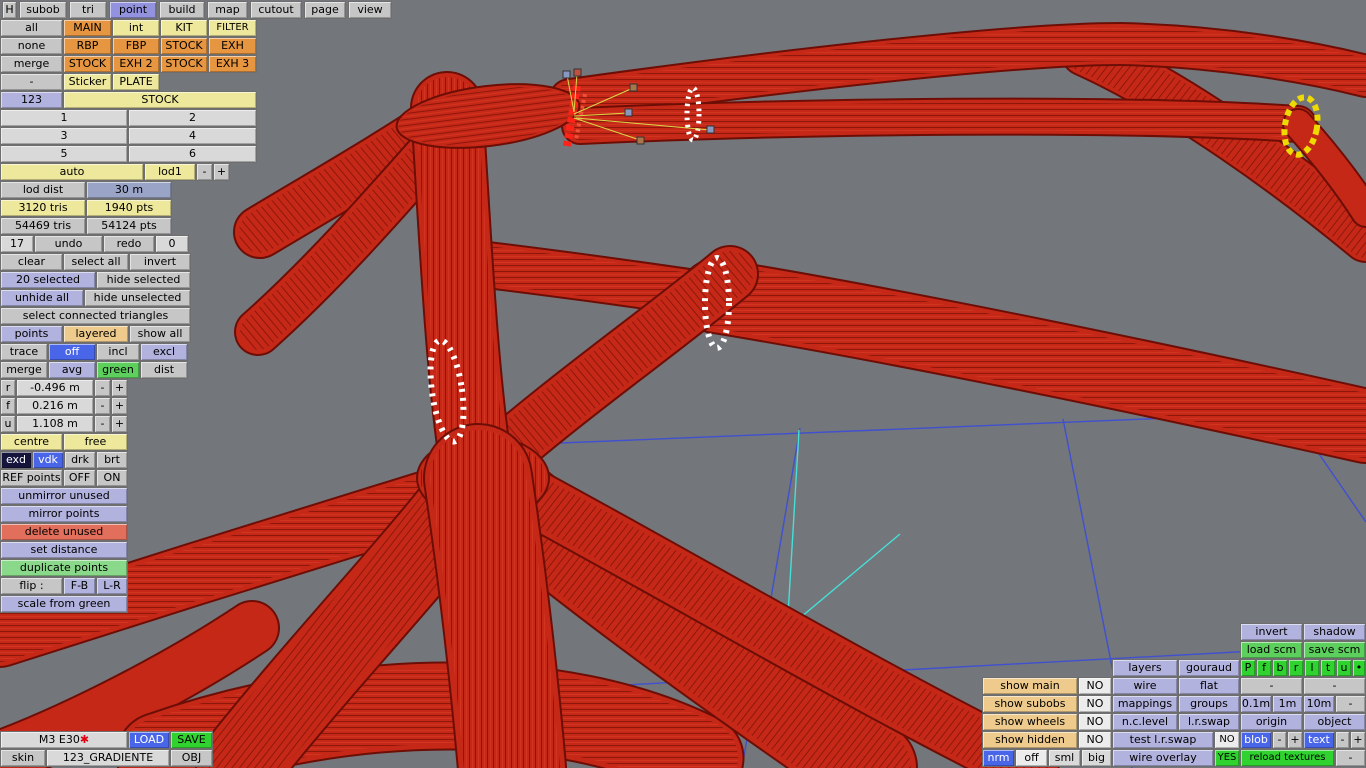 Image resolution: width=1366 pixels, height=768 pixels. What do you see at coordinates (1030, 740) in the screenshot?
I see `show-hidden-label: show hidden` at bounding box center [1030, 740].